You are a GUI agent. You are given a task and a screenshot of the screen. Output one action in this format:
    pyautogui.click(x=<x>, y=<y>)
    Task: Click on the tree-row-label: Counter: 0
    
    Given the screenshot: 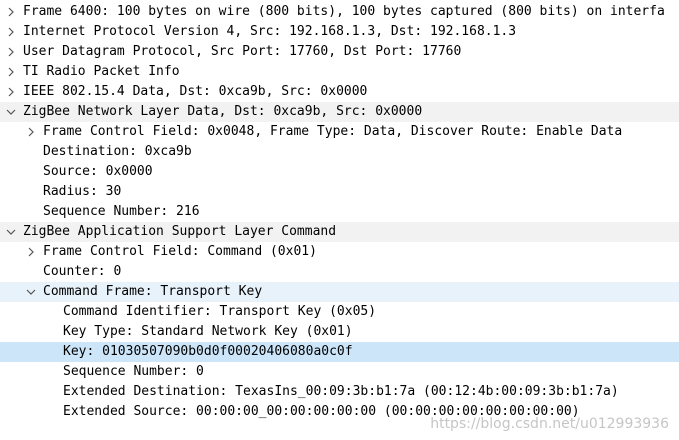 What is the action you would take?
    pyautogui.click(x=82, y=271)
    